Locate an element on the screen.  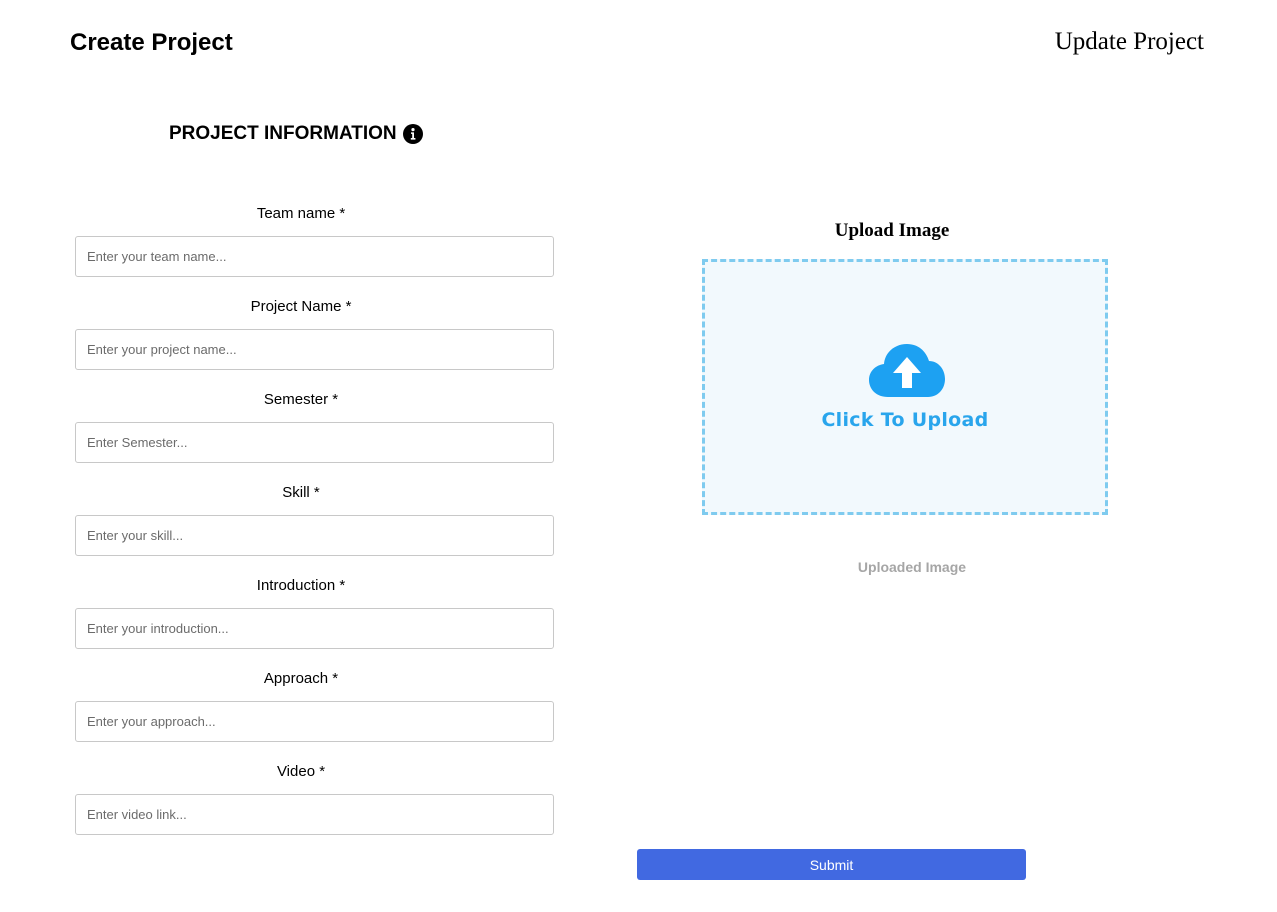
skill-label: Skill * is located at coordinates (301, 492).